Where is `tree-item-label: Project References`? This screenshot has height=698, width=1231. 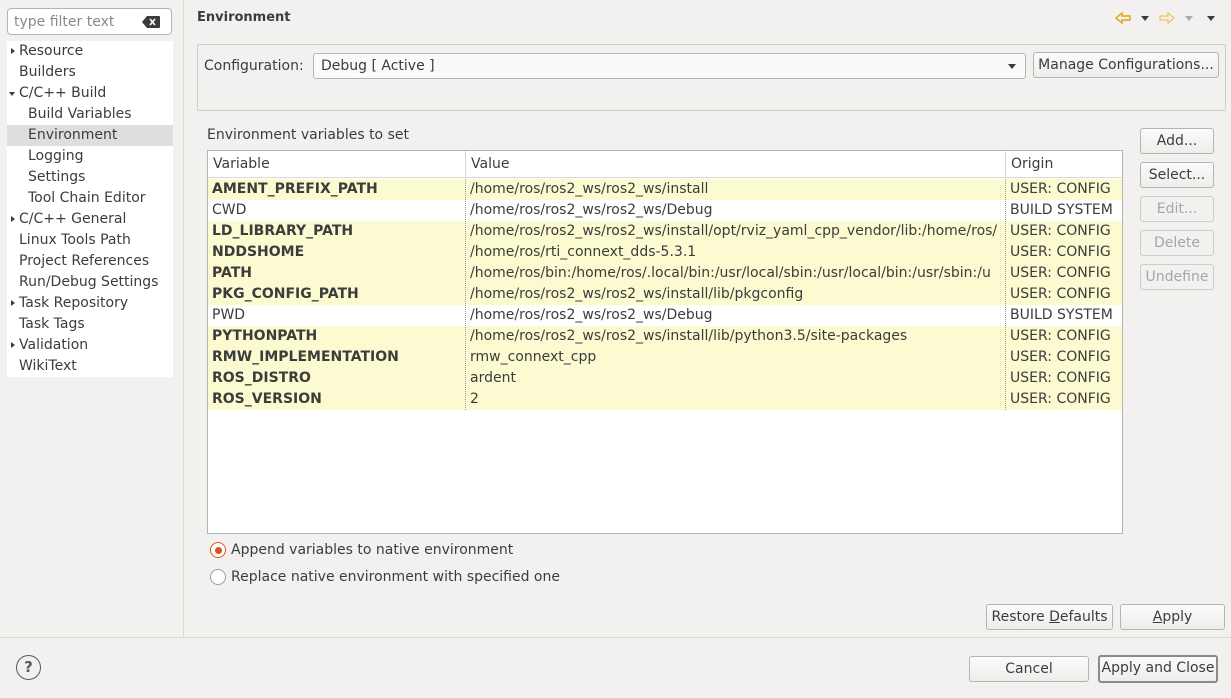
tree-item-label: Project References is located at coordinates (84, 261).